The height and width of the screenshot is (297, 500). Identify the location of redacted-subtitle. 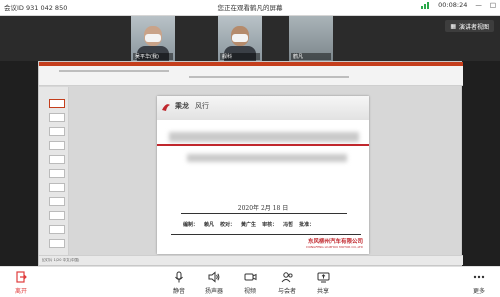
(267, 158).